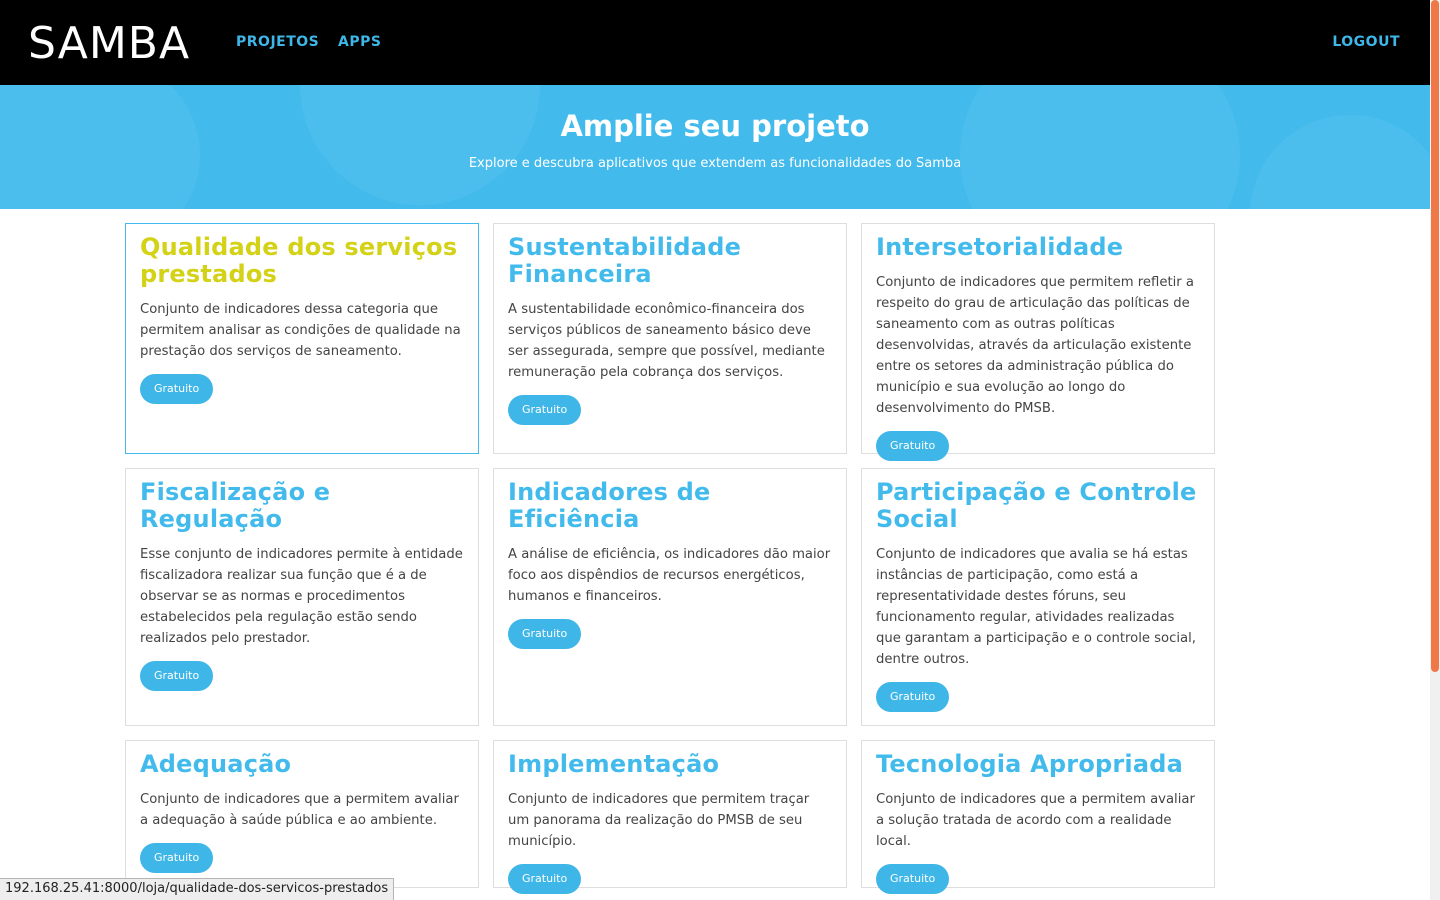 The width and height of the screenshot is (1440, 900). What do you see at coordinates (1038, 506) in the screenshot?
I see `card-title: Participação e Controle Social` at bounding box center [1038, 506].